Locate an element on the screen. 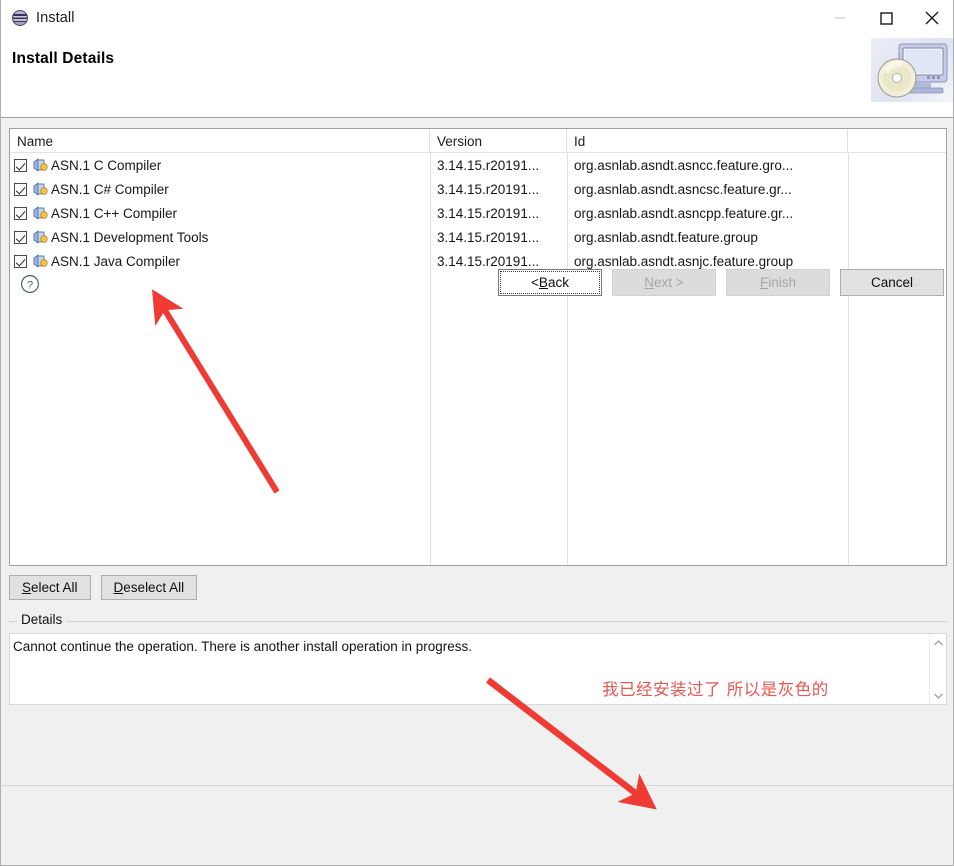  back-prefix: < is located at coordinates (535, 282).